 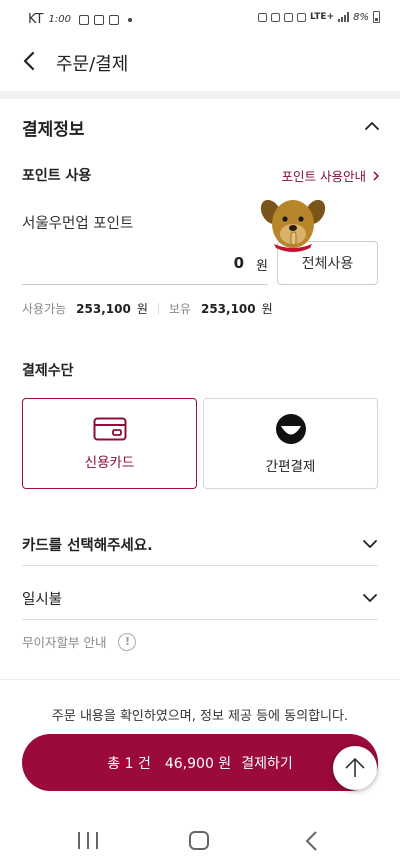 I want to click on interest-free-label: 무이자할부 안내, so click(x=64, y=642).